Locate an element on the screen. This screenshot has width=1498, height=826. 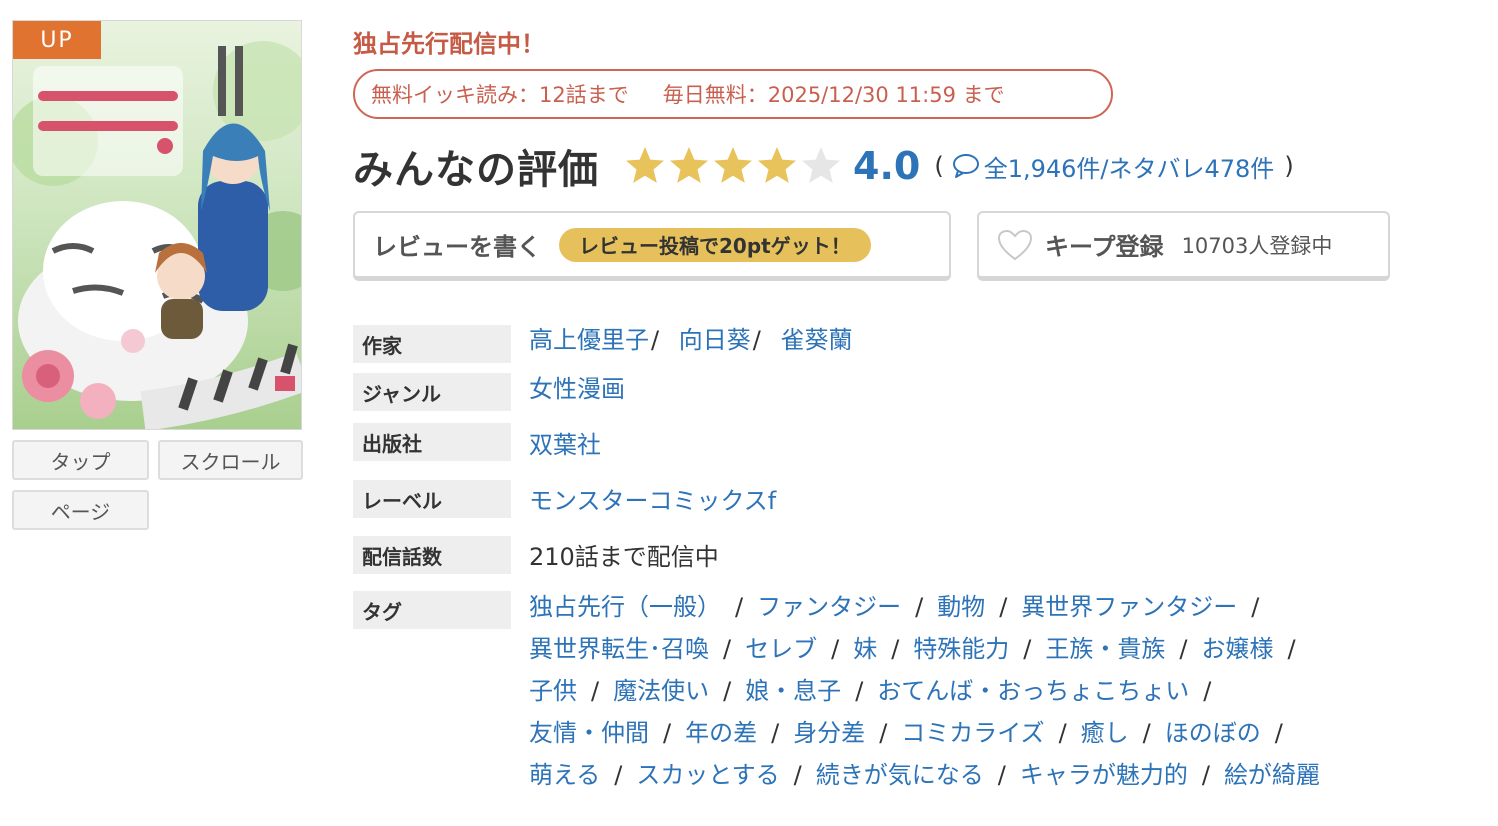
author-link: 向日葵 is located at coordinates (715, 340).